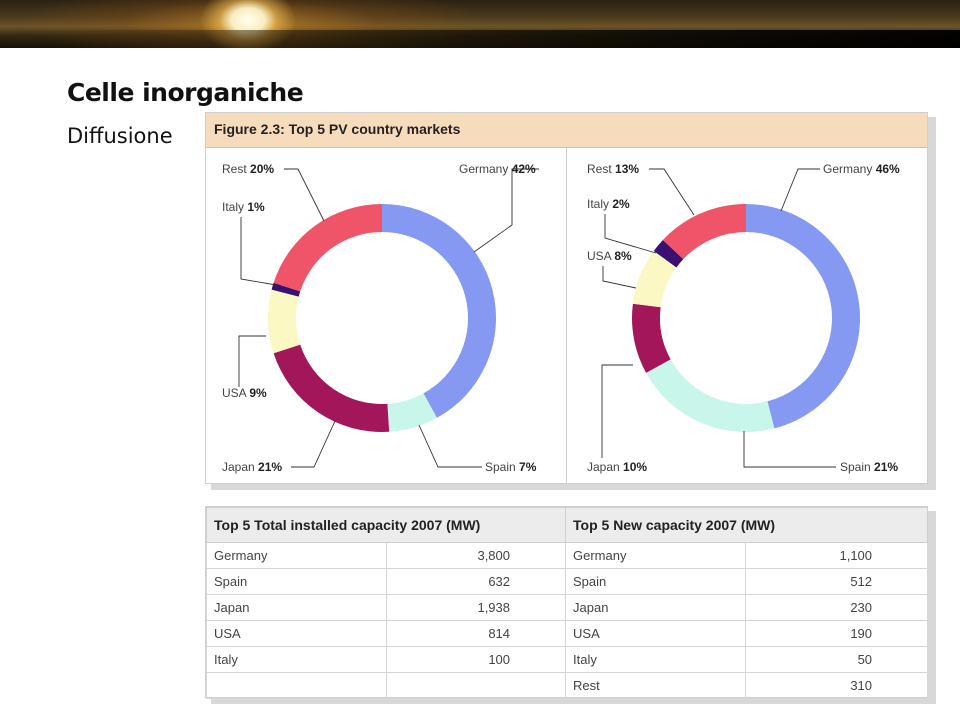 The width and height of the screenshot is (960, 718). What do you see at coordinates (386, 525) in the screenshot?
I see `table-header-total: Top 5 Total installed capacity 2007 (MW)` at bounding box center [386, 525].